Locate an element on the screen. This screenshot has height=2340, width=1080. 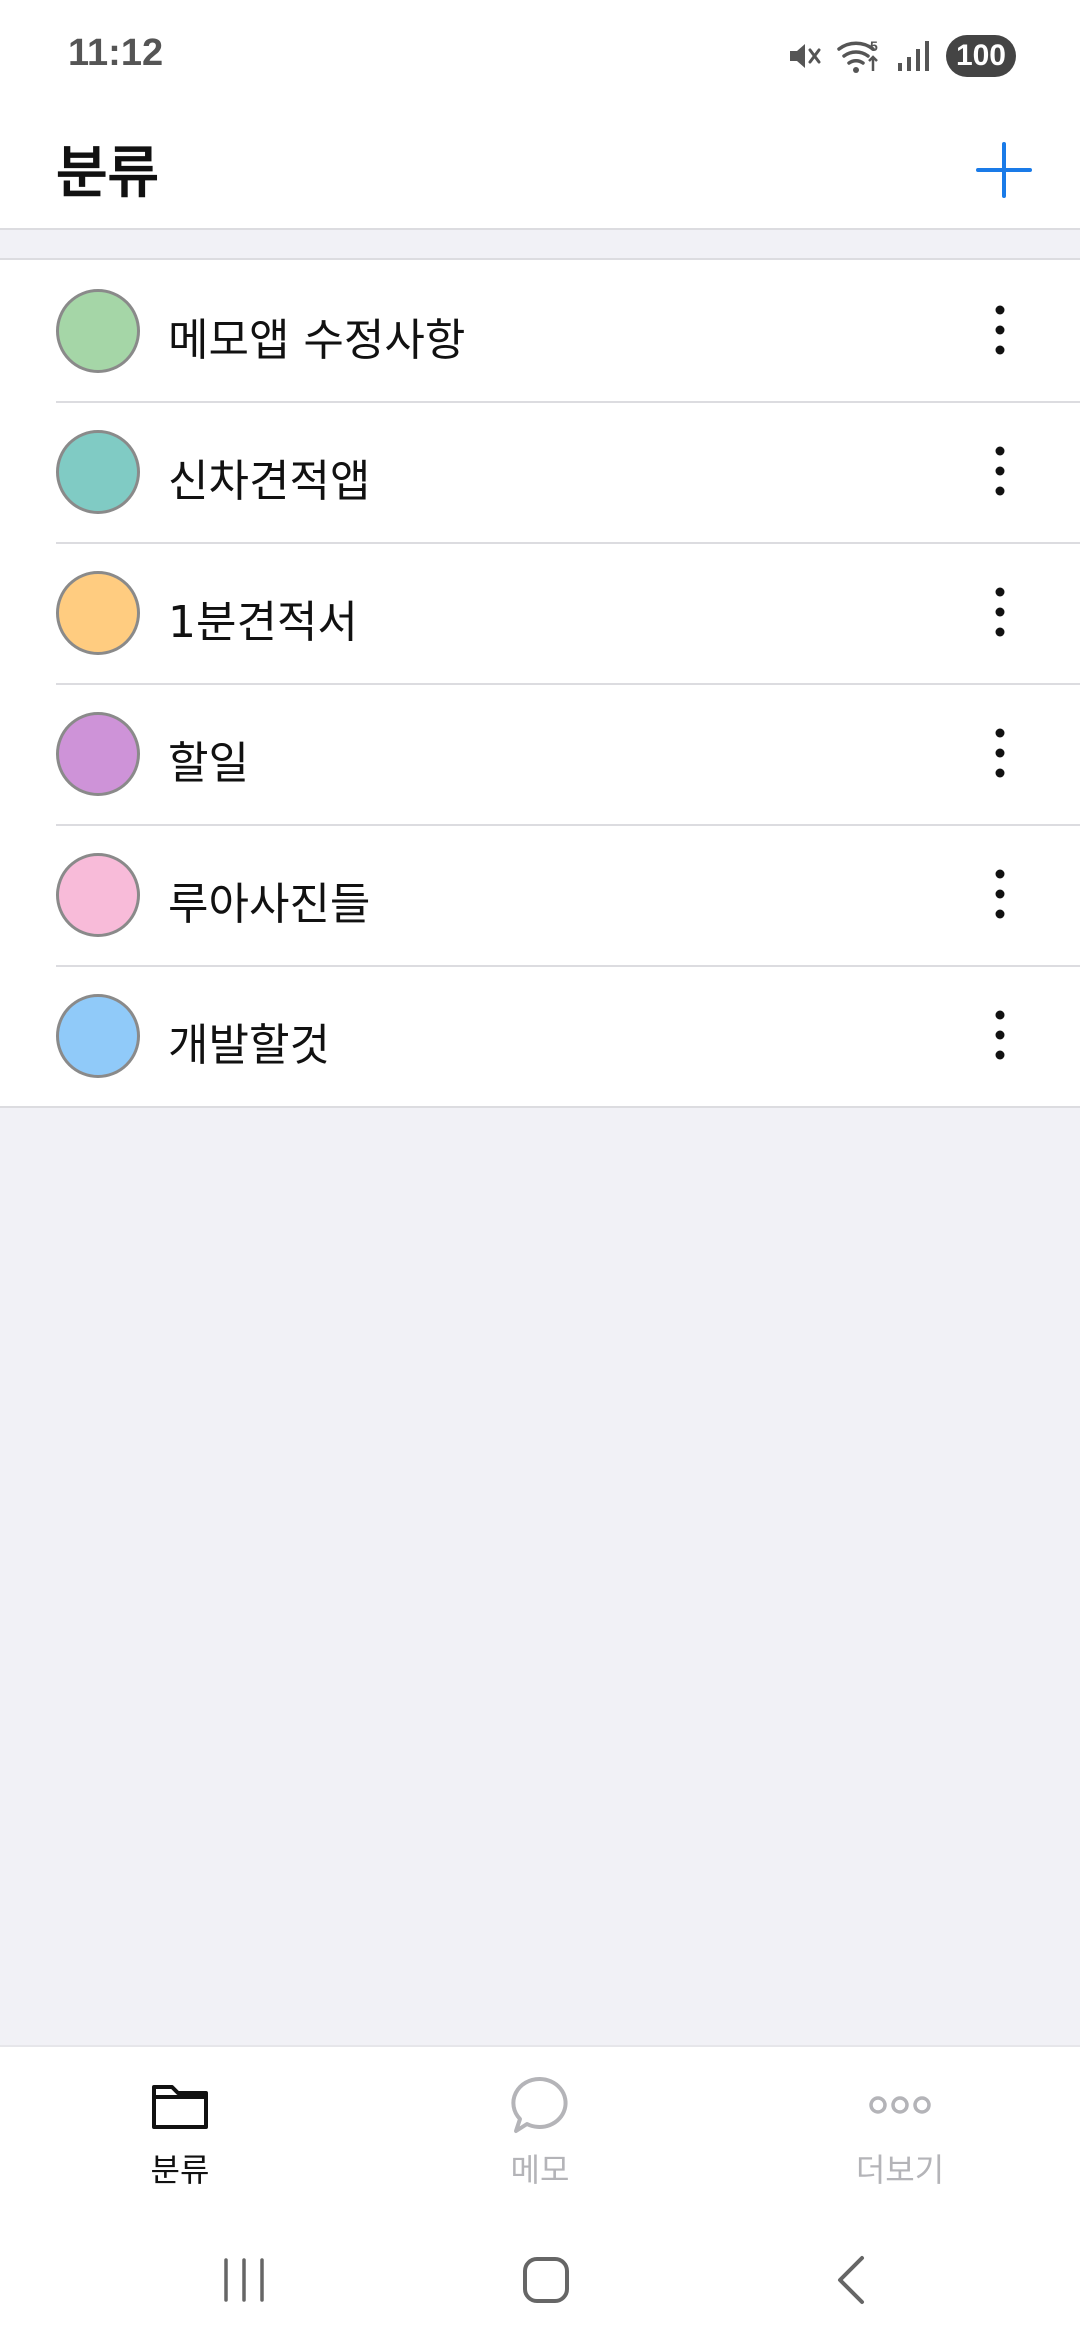
plus-icon is located at coordinates (1004, 170).